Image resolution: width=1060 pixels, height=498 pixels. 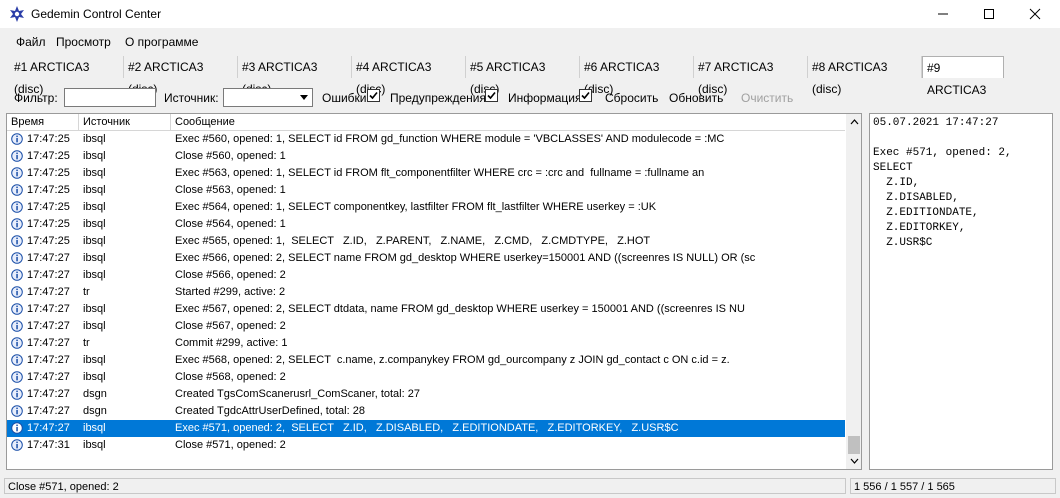 I want to click on menu-view: Просмотр, so click(x=83, y=42).